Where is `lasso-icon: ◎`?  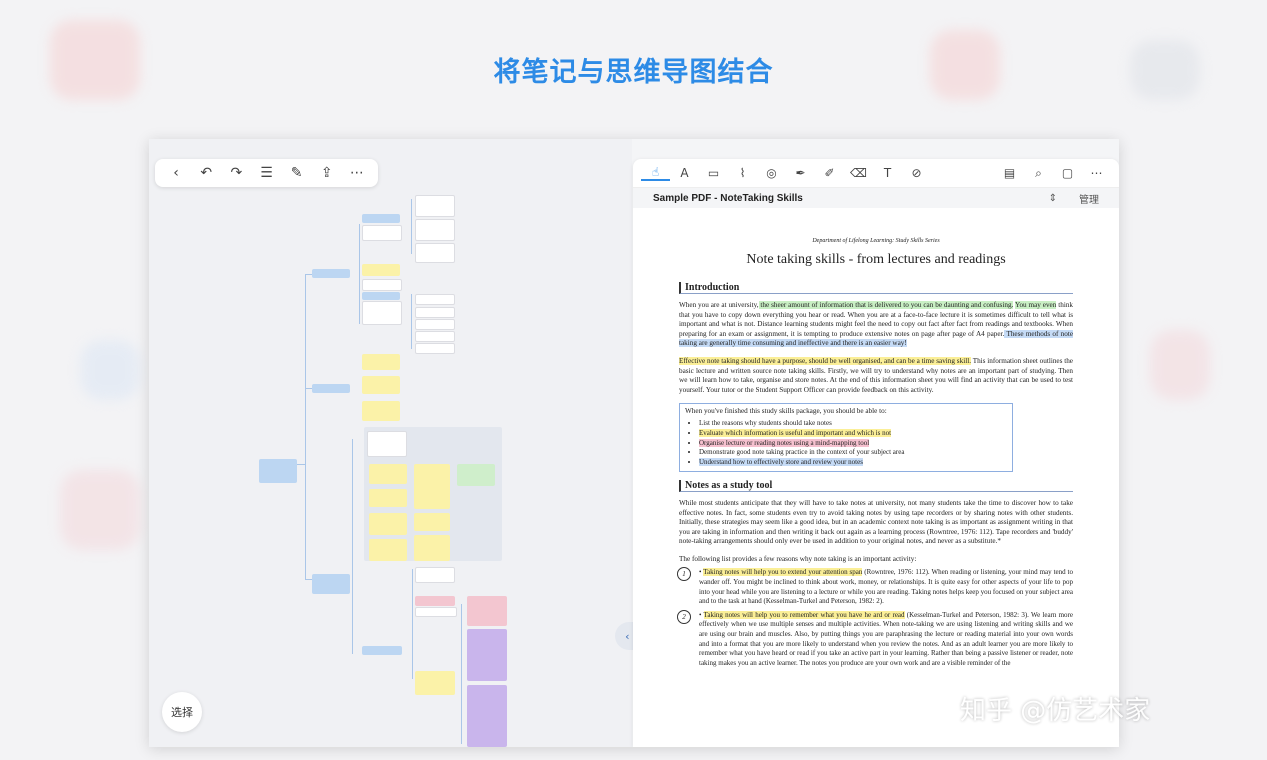 lasso-icon: ◎ is located at coordinates (771, 173).